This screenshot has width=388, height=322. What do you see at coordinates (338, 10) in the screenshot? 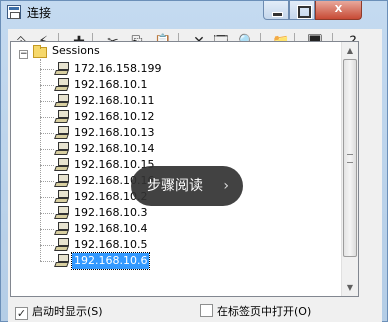
I see `close-button: X` at bounding box center [338, 10].